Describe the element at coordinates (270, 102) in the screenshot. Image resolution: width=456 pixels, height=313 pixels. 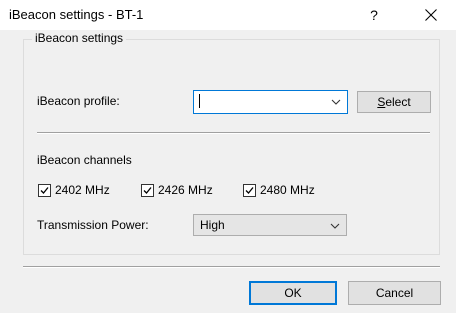
I see `profile-combobox` at that location.